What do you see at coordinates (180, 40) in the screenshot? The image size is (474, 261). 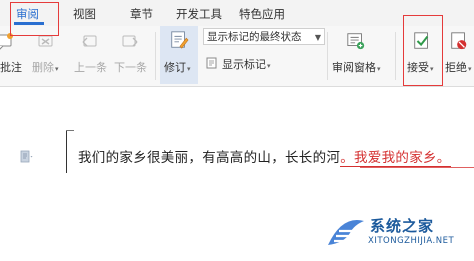 I see `track-changes-icon` at bounding box center [180, 40].